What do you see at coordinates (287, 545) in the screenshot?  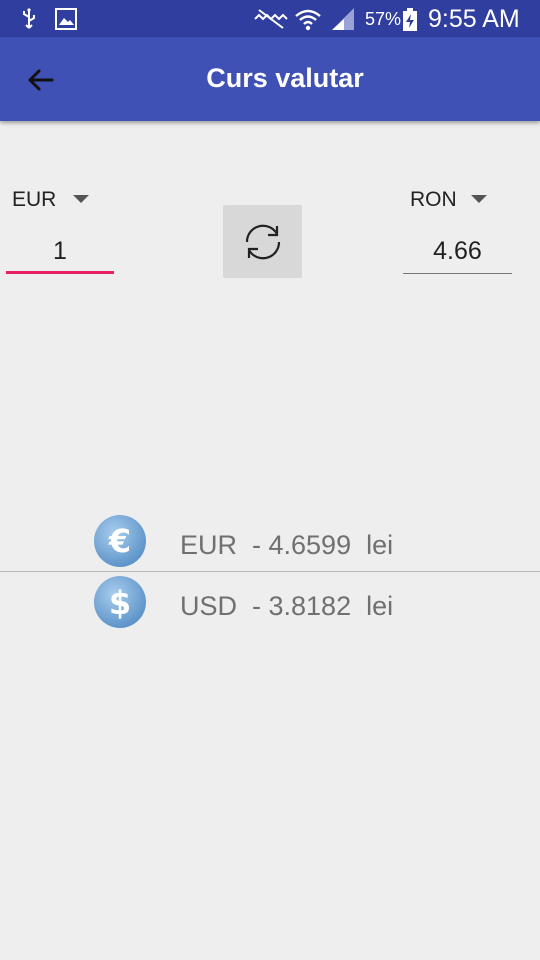 I see `rate-text: EUR - 4.6599 lei` at bounding box center [287, 545].